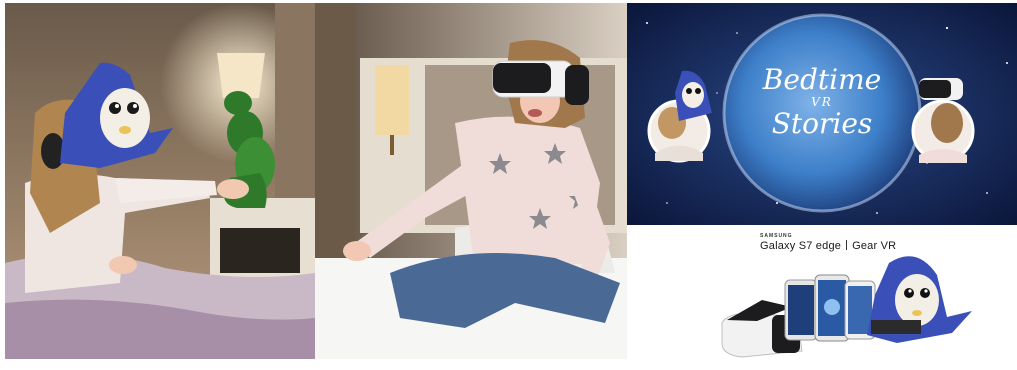  Describe the element at coordinates (830, 308) in the screenshot. I see `phones` at that location.